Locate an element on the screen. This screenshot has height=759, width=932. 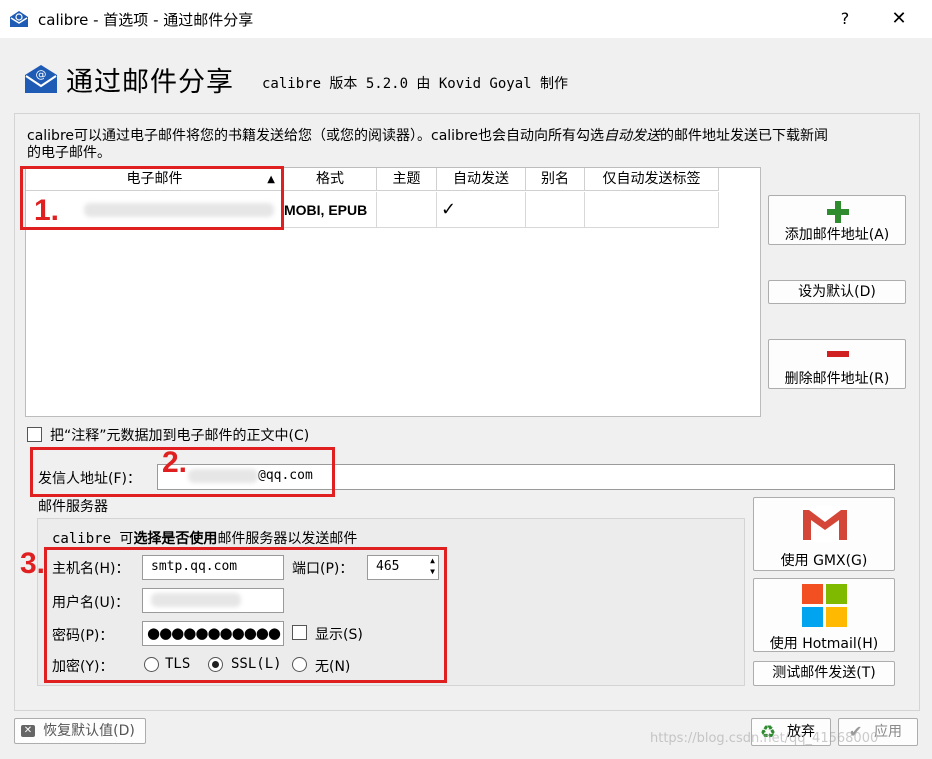
annotation-number-1: 1. is located at coordinates (47, 210).